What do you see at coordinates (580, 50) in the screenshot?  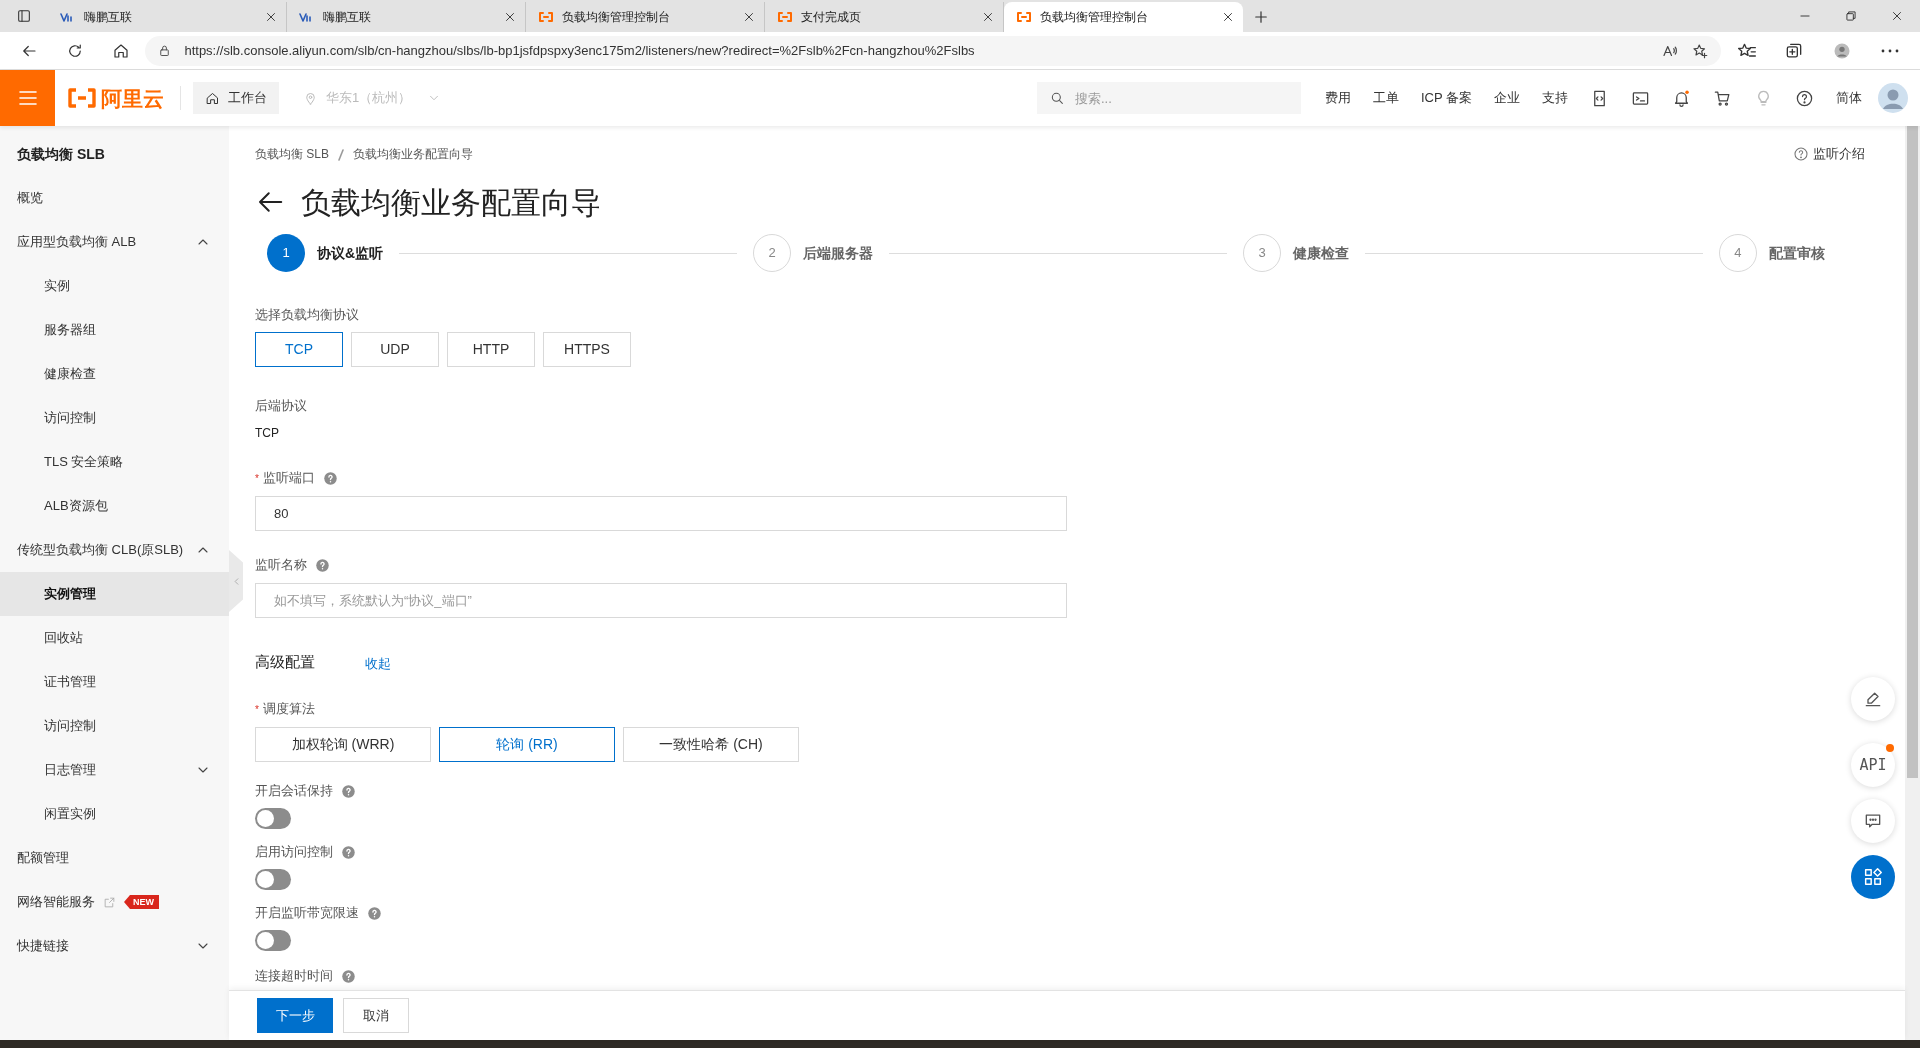 I see `url-text: https://slb.console.aliyun.com/slb/cn-hangzhou/slbs/lb-bp1jsfdpspxy3enc175m2/listeners/new?redirect=%2Fslb%2Fcn-hangzhou%2Fslbs` at bounding box center [580, 50].